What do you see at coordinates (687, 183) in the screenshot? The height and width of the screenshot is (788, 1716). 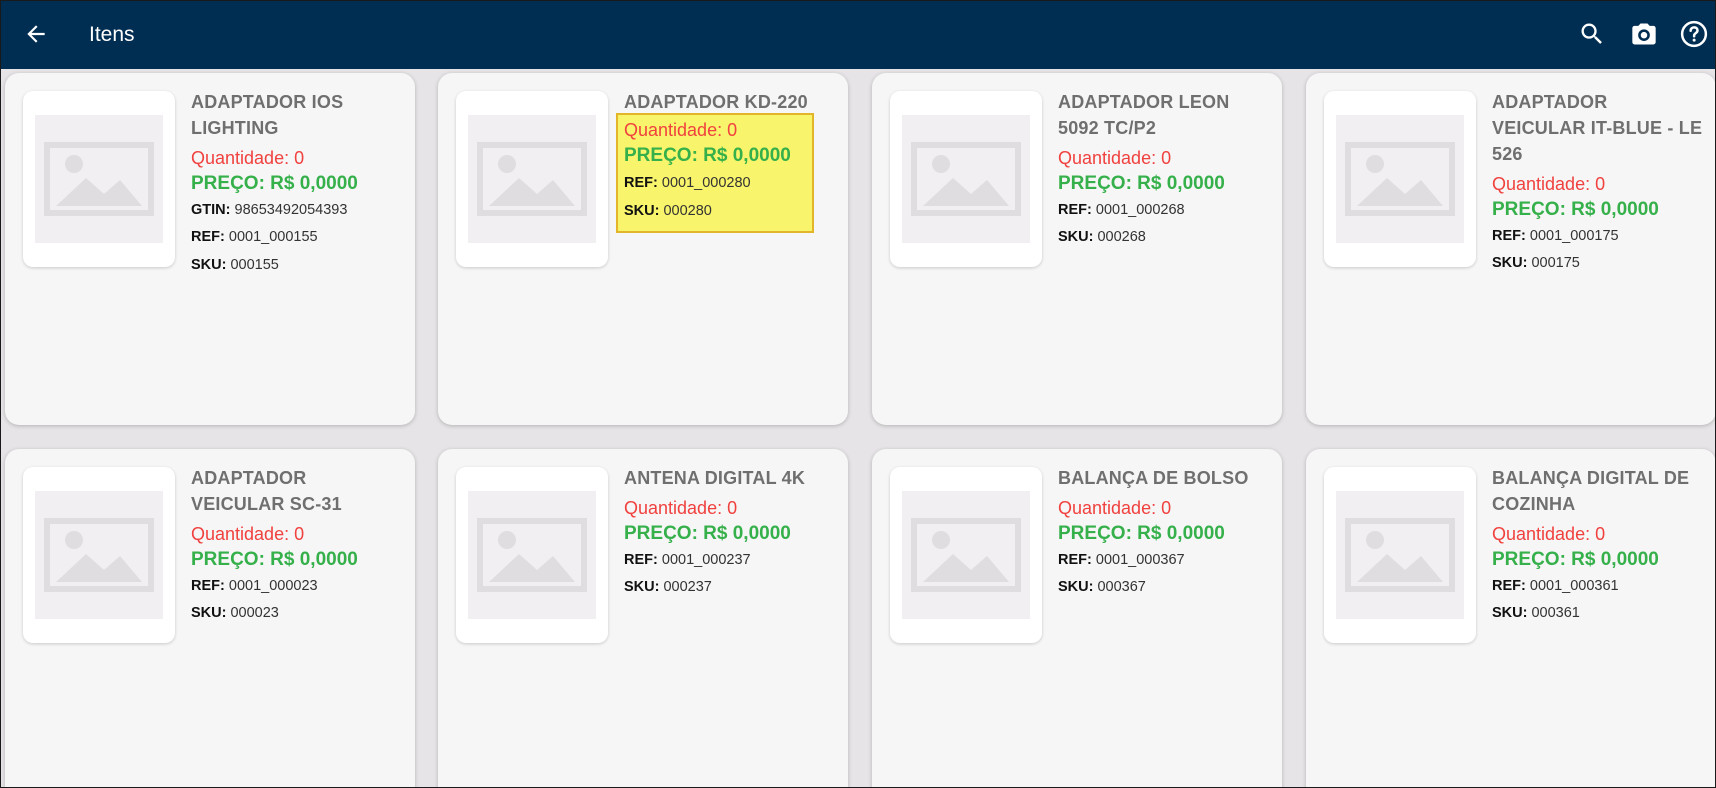 I see `item-ref: REF: 0001_000280` at bounding box center [687, 183].